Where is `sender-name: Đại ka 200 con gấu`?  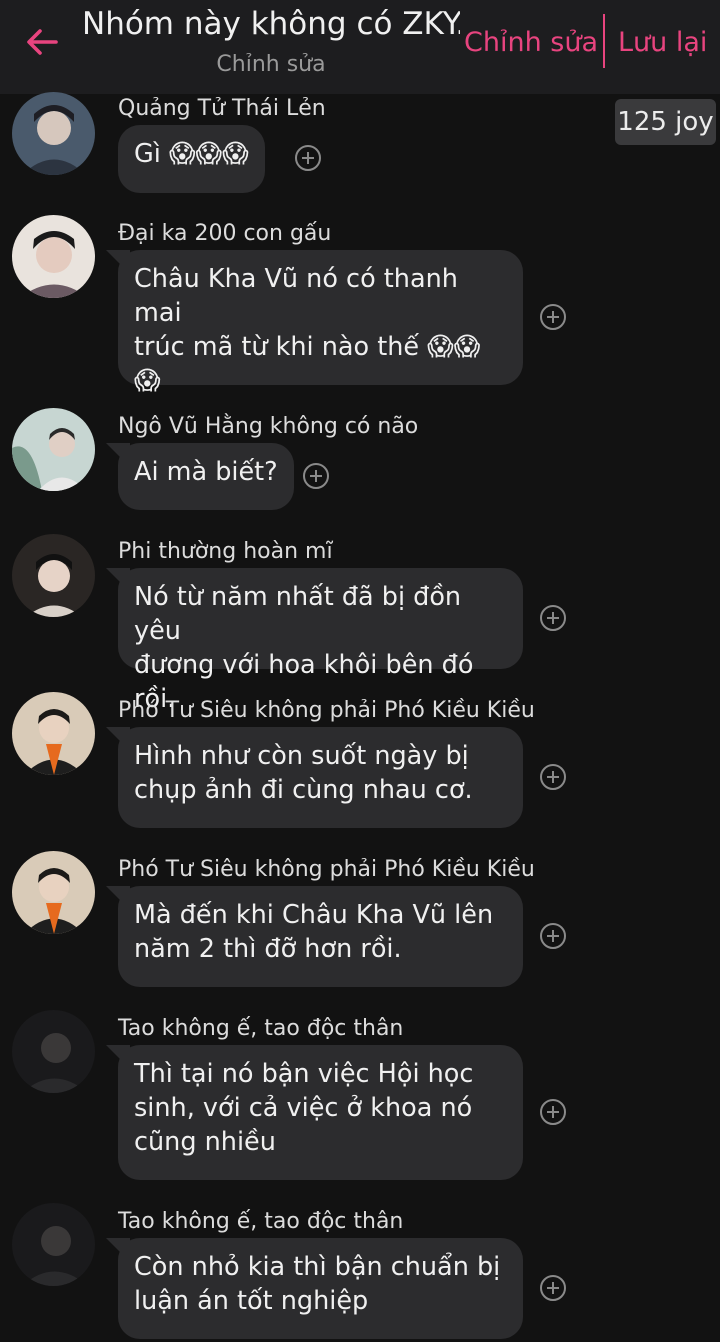 sender-name: Đại ka 200 con gấu is located at coordinates (225, 233).